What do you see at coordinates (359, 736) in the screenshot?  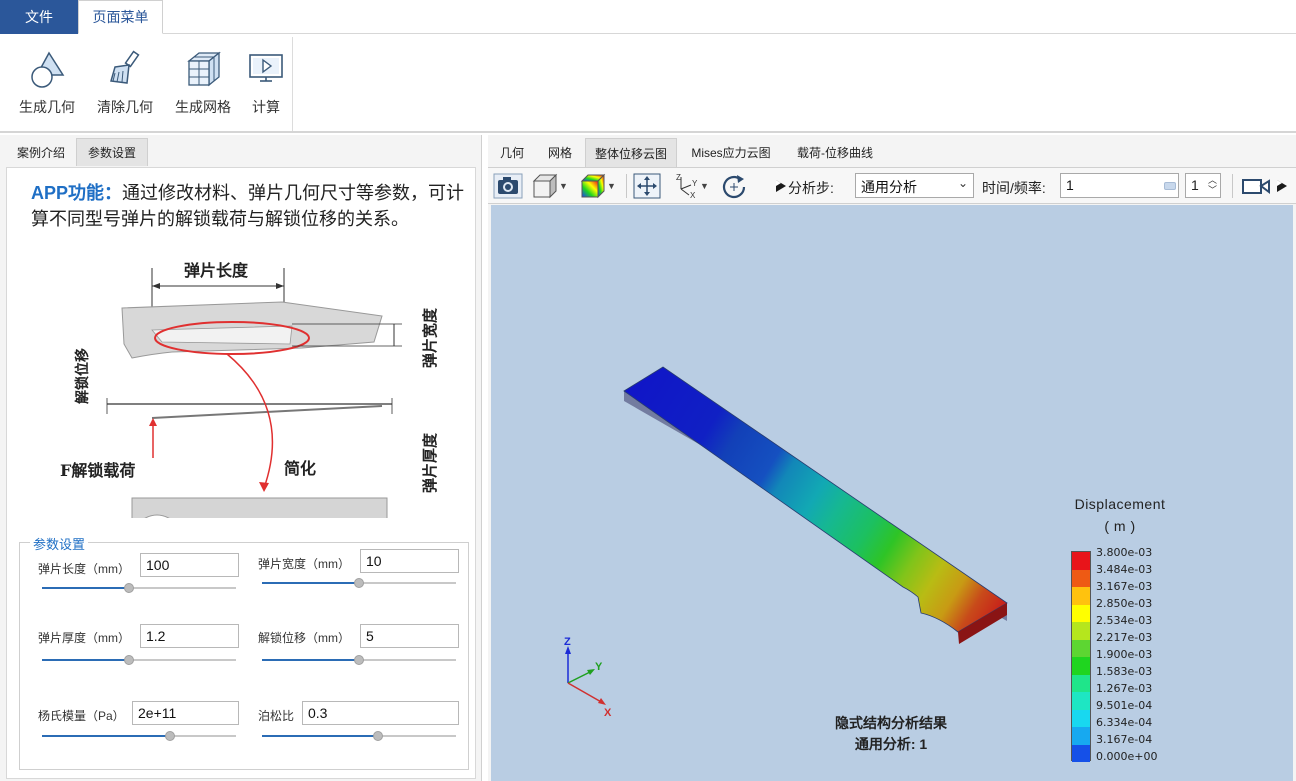 I see `poisson-slider` at bounding box center [359, 736].